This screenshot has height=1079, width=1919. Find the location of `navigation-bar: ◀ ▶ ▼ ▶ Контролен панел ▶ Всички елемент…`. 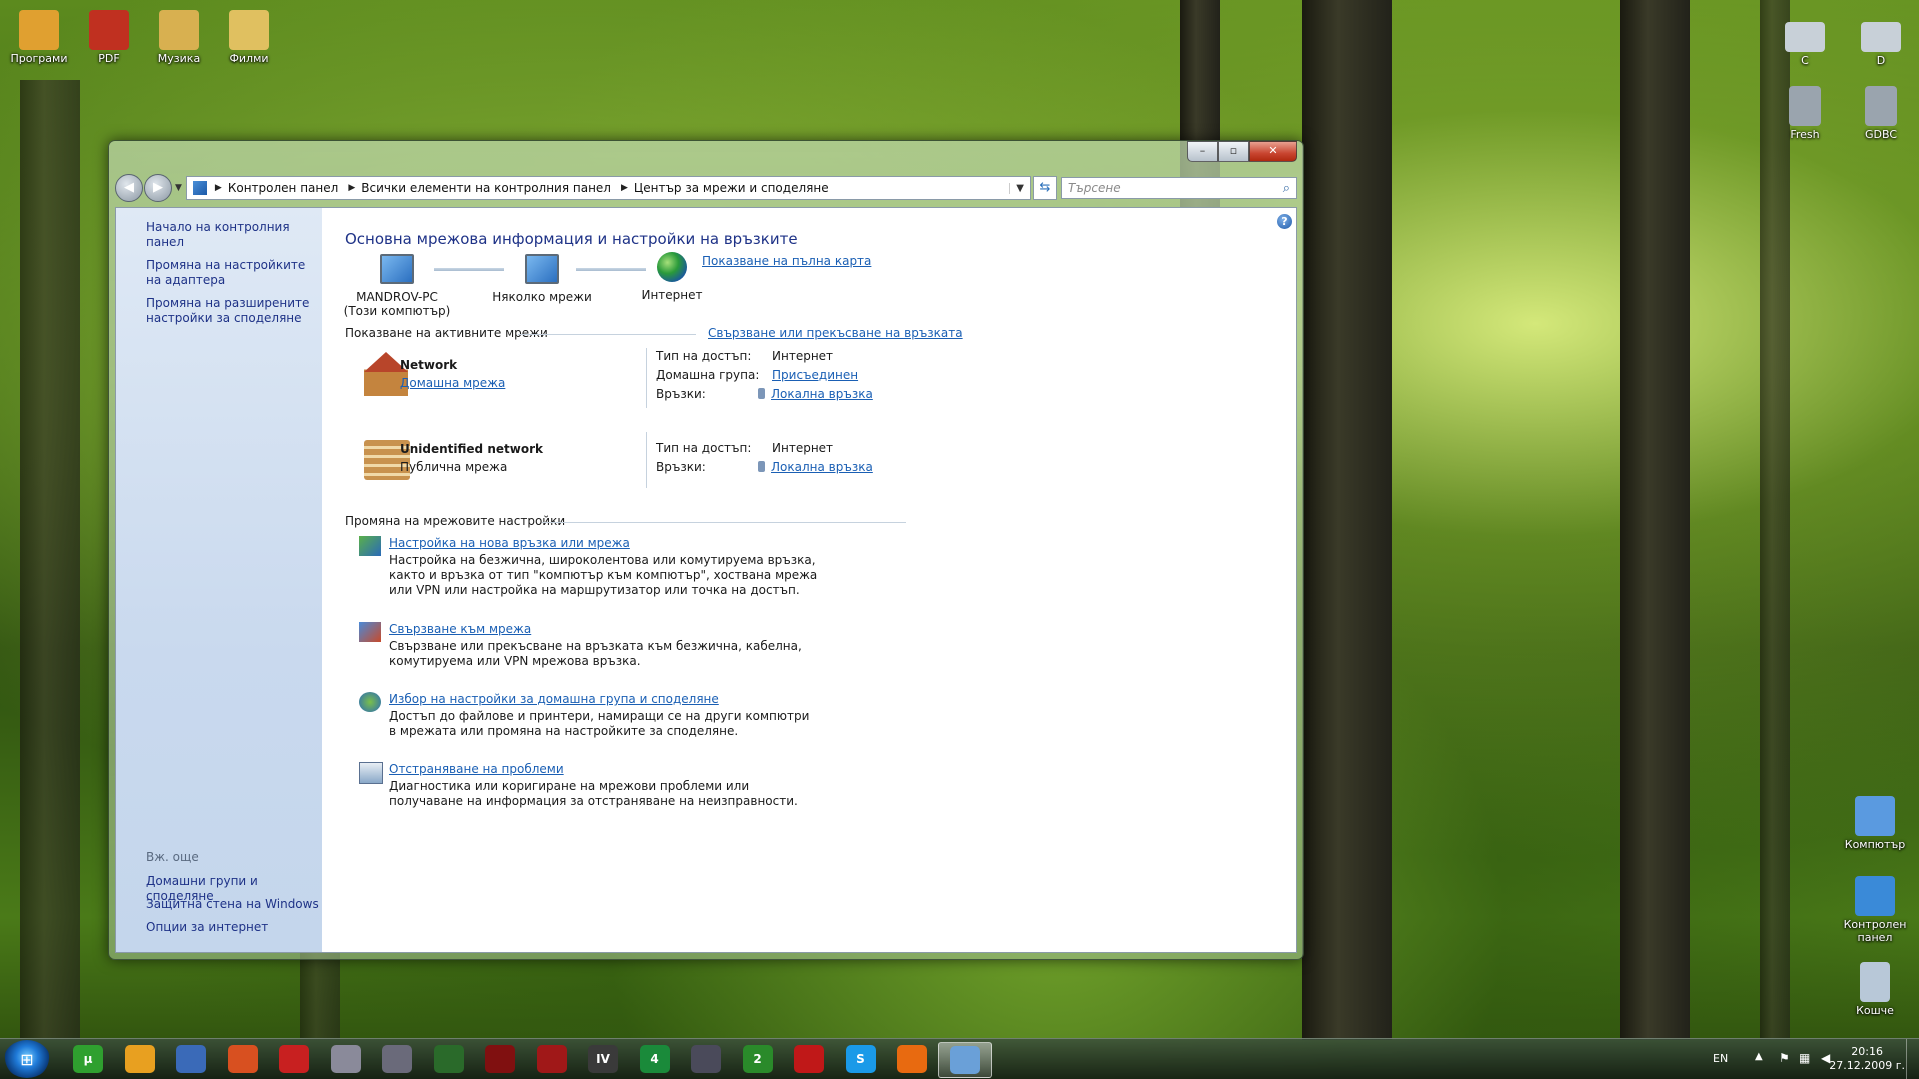

navigation-bar: ◀ ▶ ▼ ▶ Контролен панел ▶ Всички елемент… is located at coordinates (706, 188).